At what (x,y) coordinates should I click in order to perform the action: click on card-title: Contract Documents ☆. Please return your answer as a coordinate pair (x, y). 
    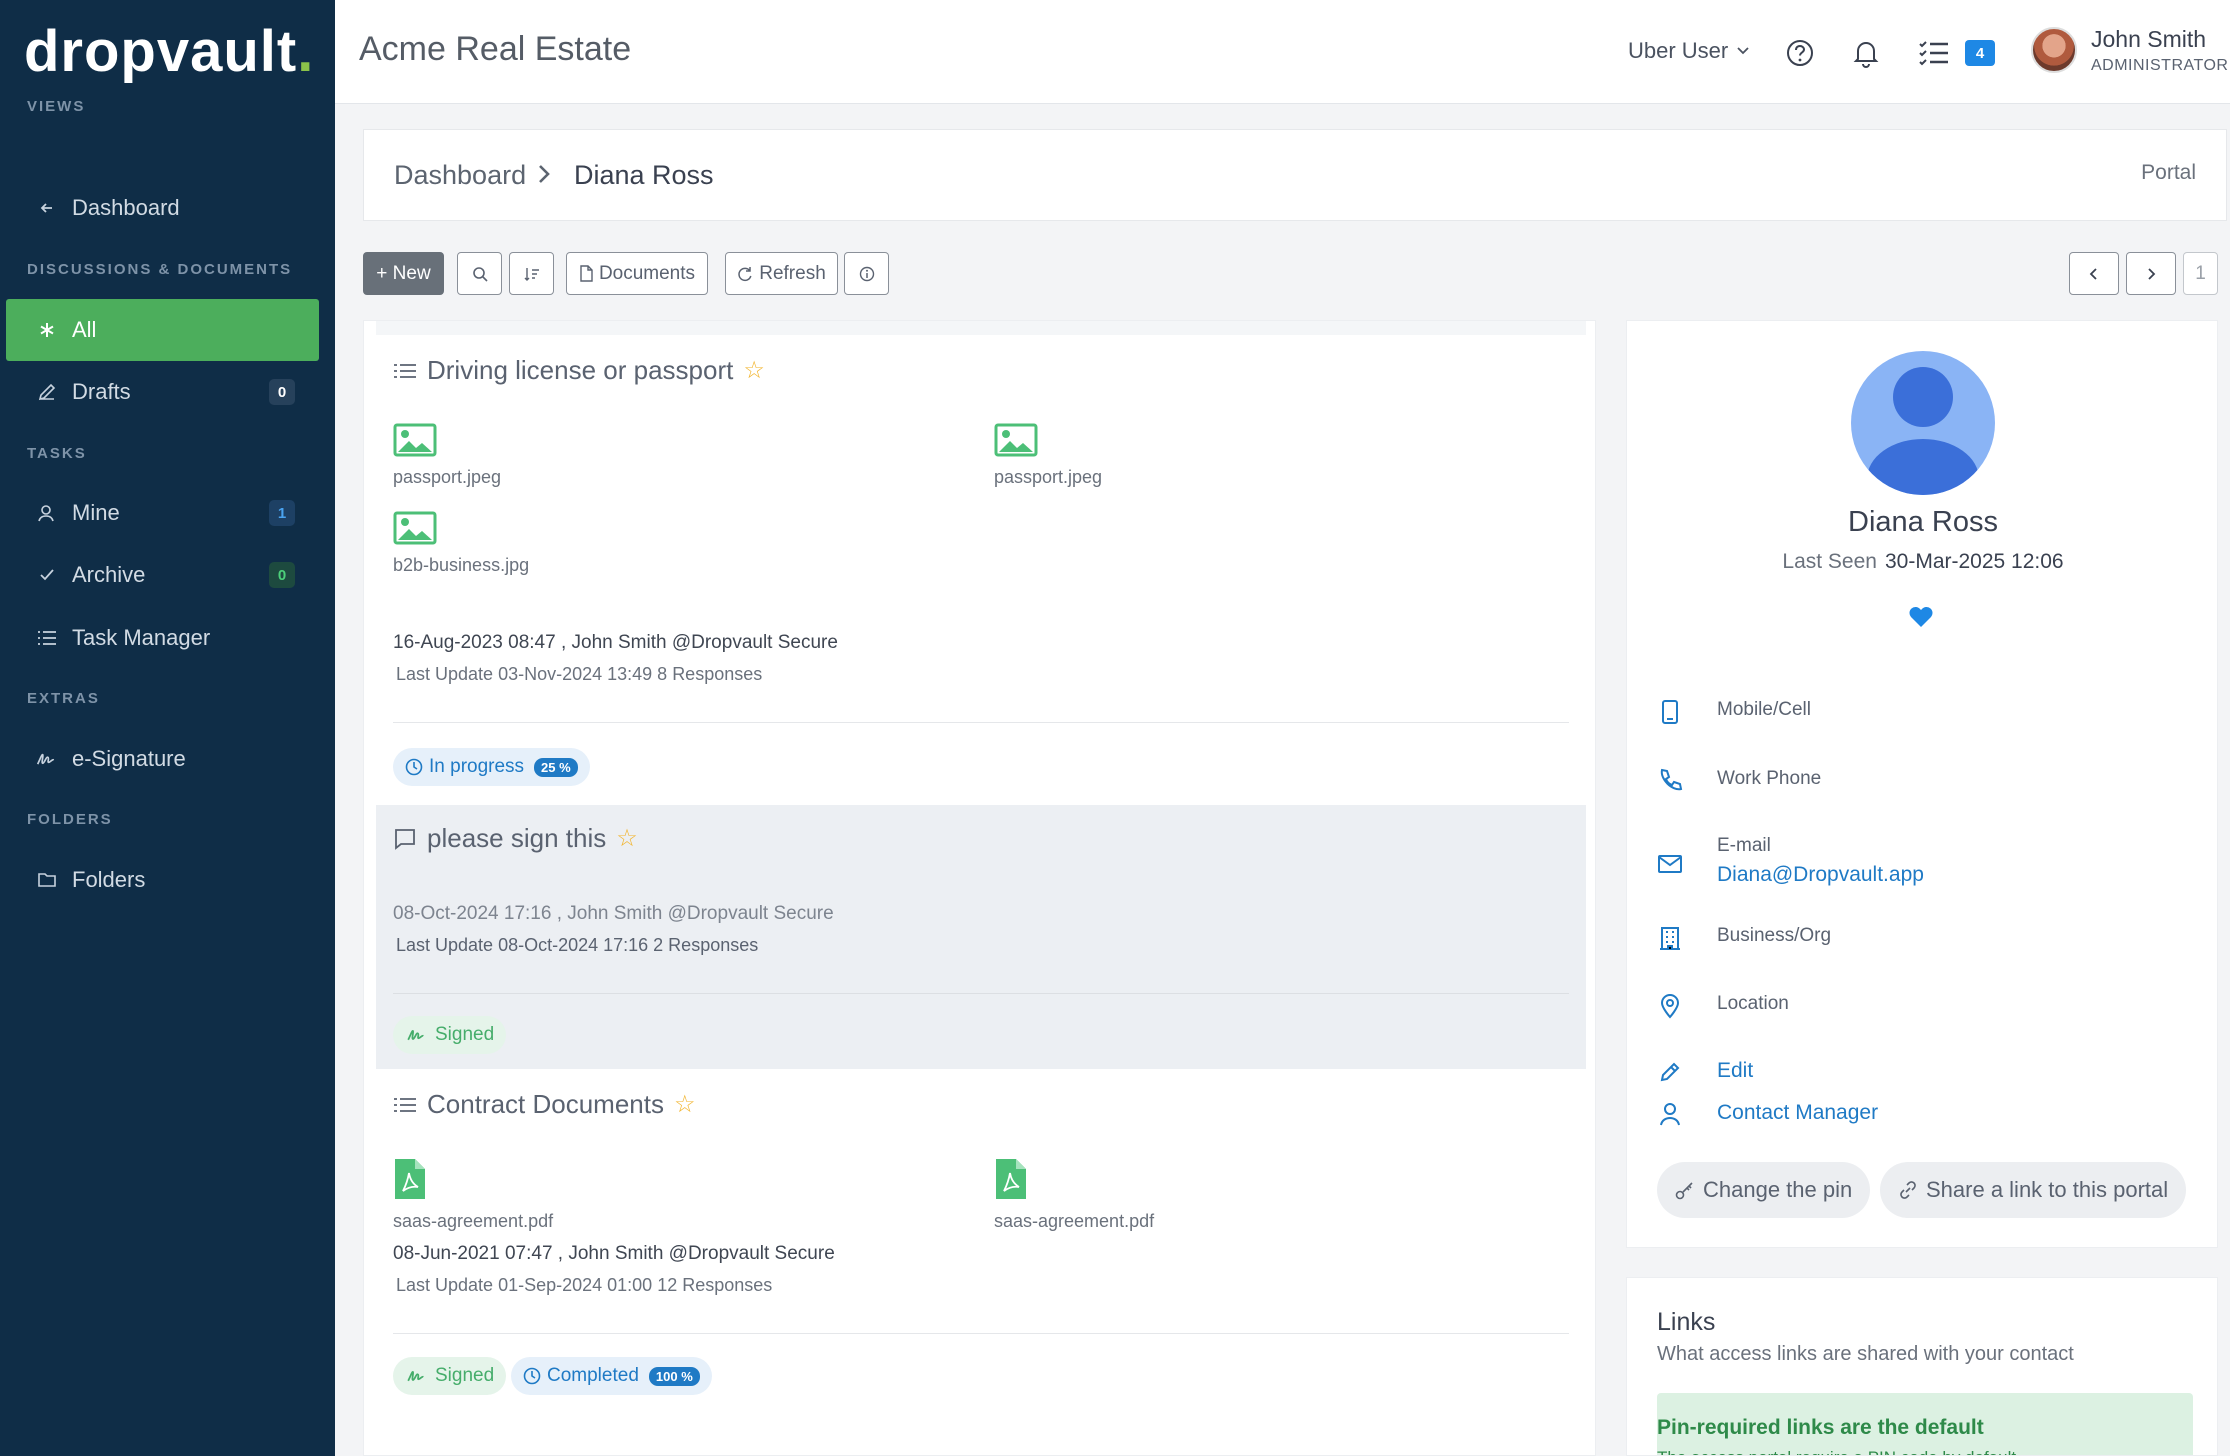
    Looking at the image, I should click on (544, 1104).